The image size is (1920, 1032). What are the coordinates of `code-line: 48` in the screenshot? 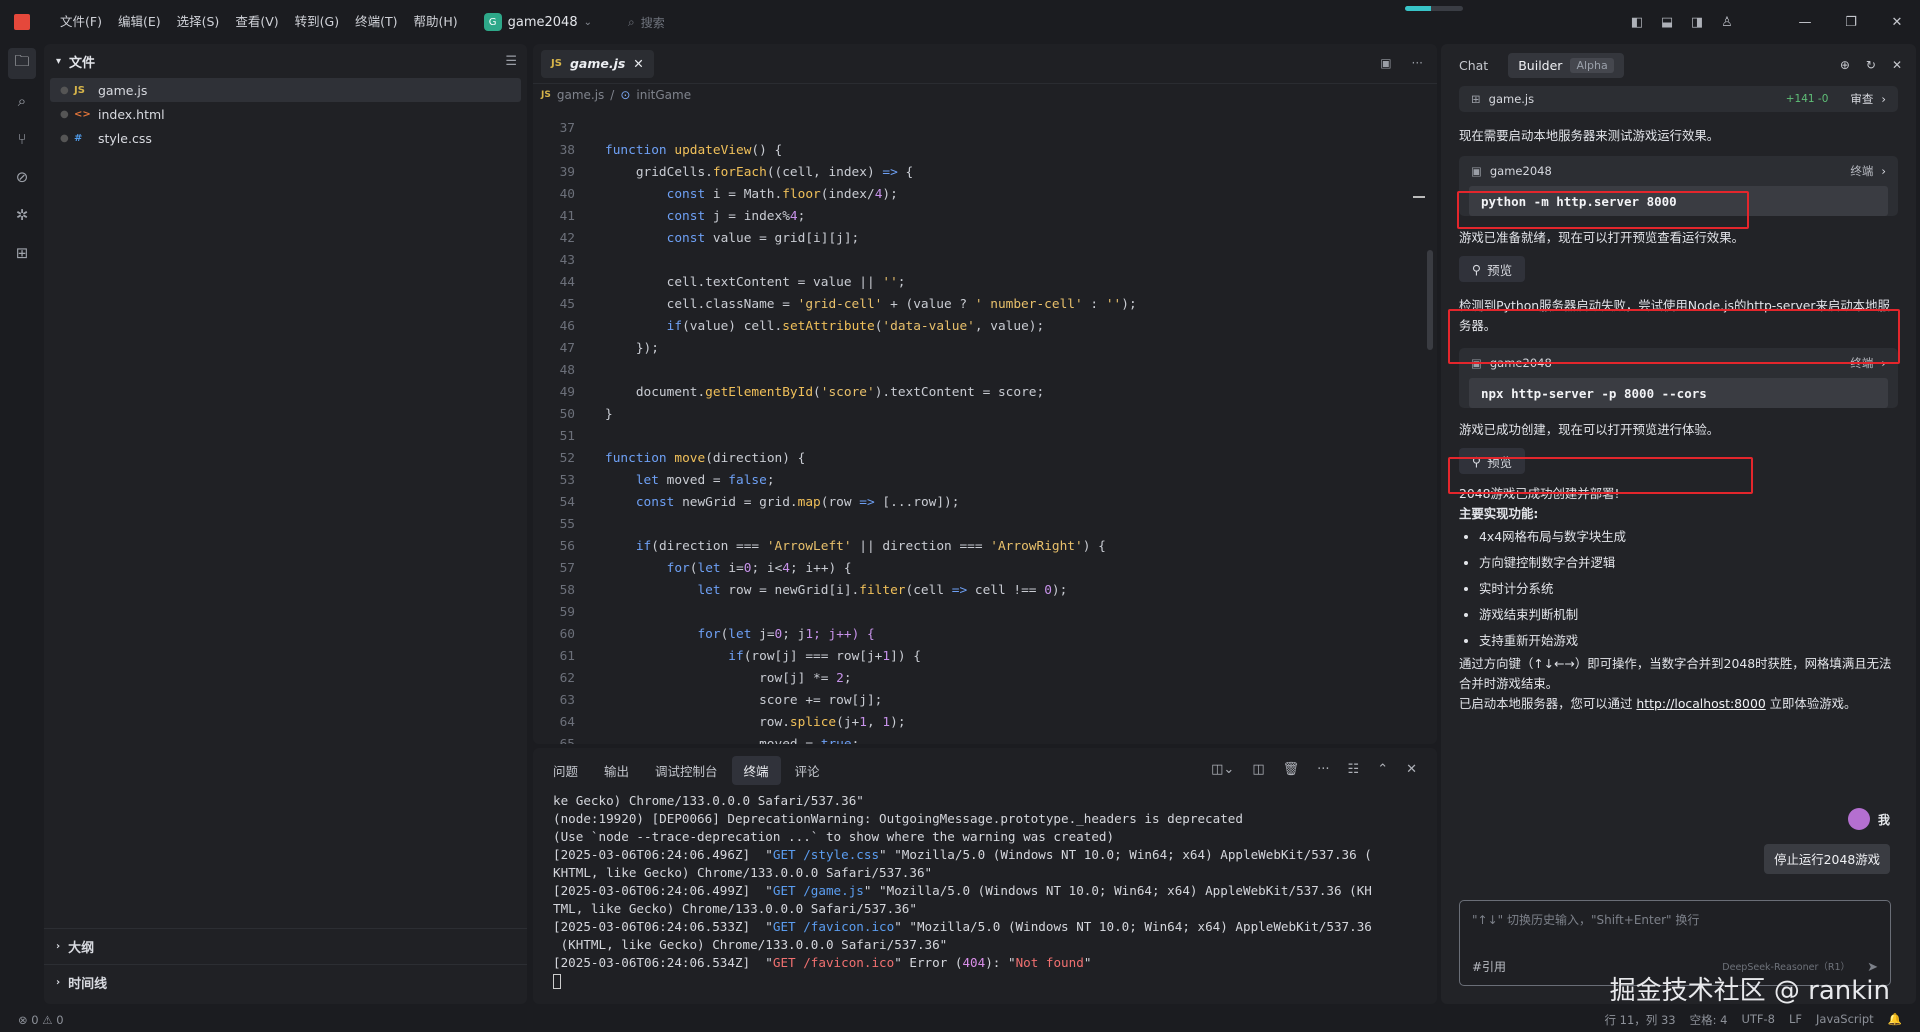 It's located at (985, 371).